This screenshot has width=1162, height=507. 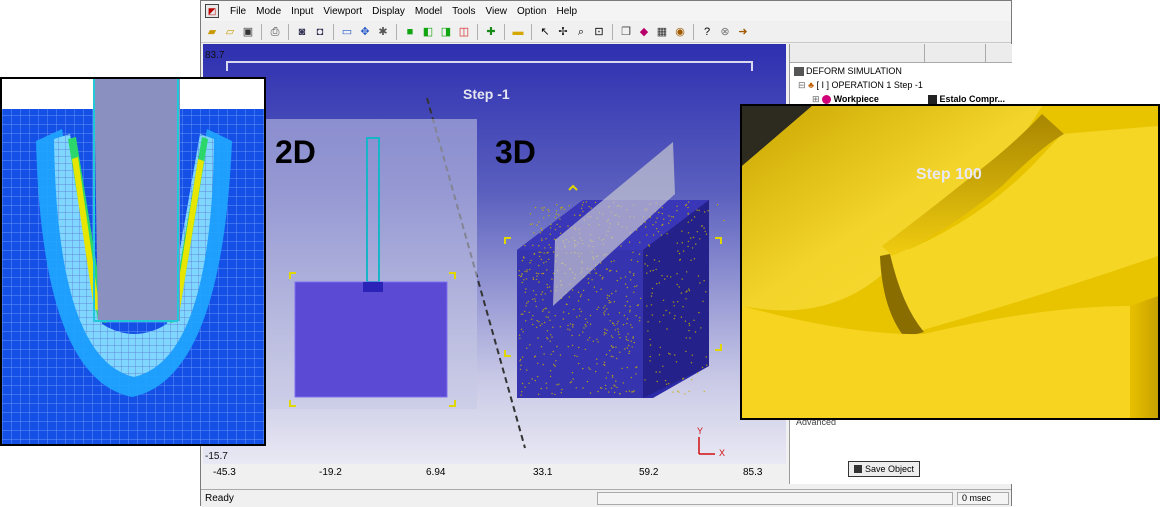 I want to click on exit-icon: ➜, so click(x=743, y=32).